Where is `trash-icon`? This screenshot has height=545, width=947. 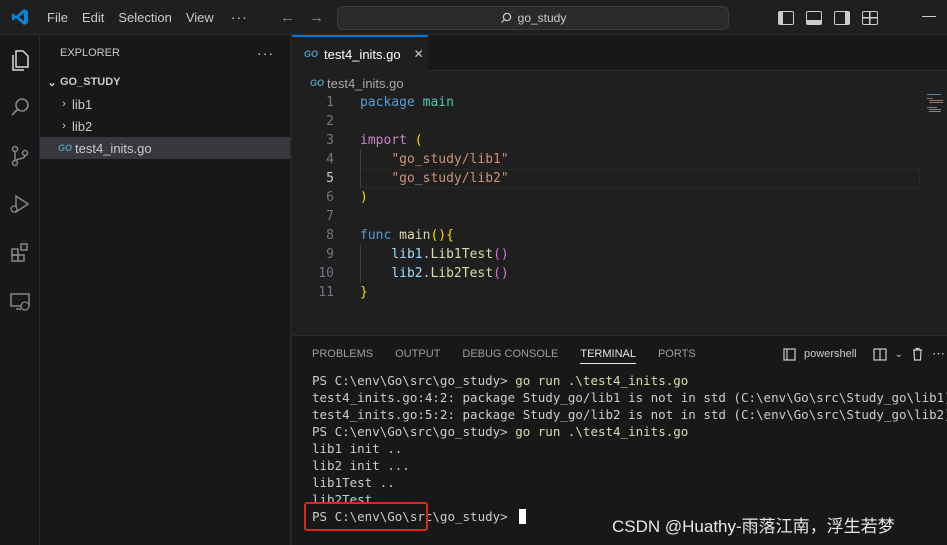 trash-icon is located at coordinates (917, 354).